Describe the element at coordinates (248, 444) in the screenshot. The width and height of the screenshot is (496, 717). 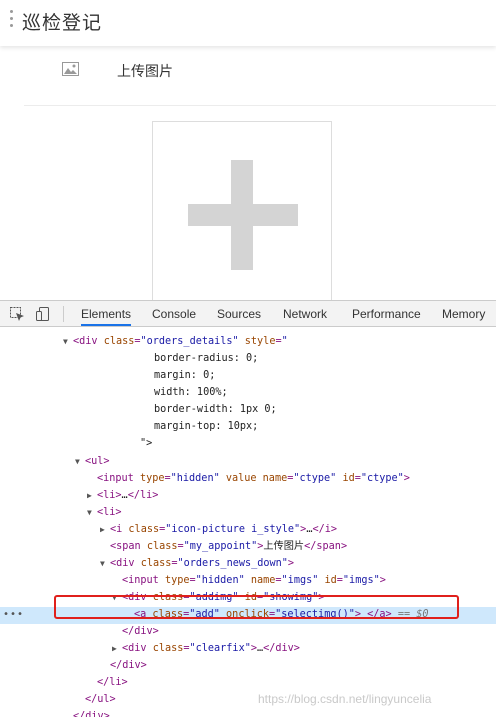
I see `dom-node-line: ">` at that location.